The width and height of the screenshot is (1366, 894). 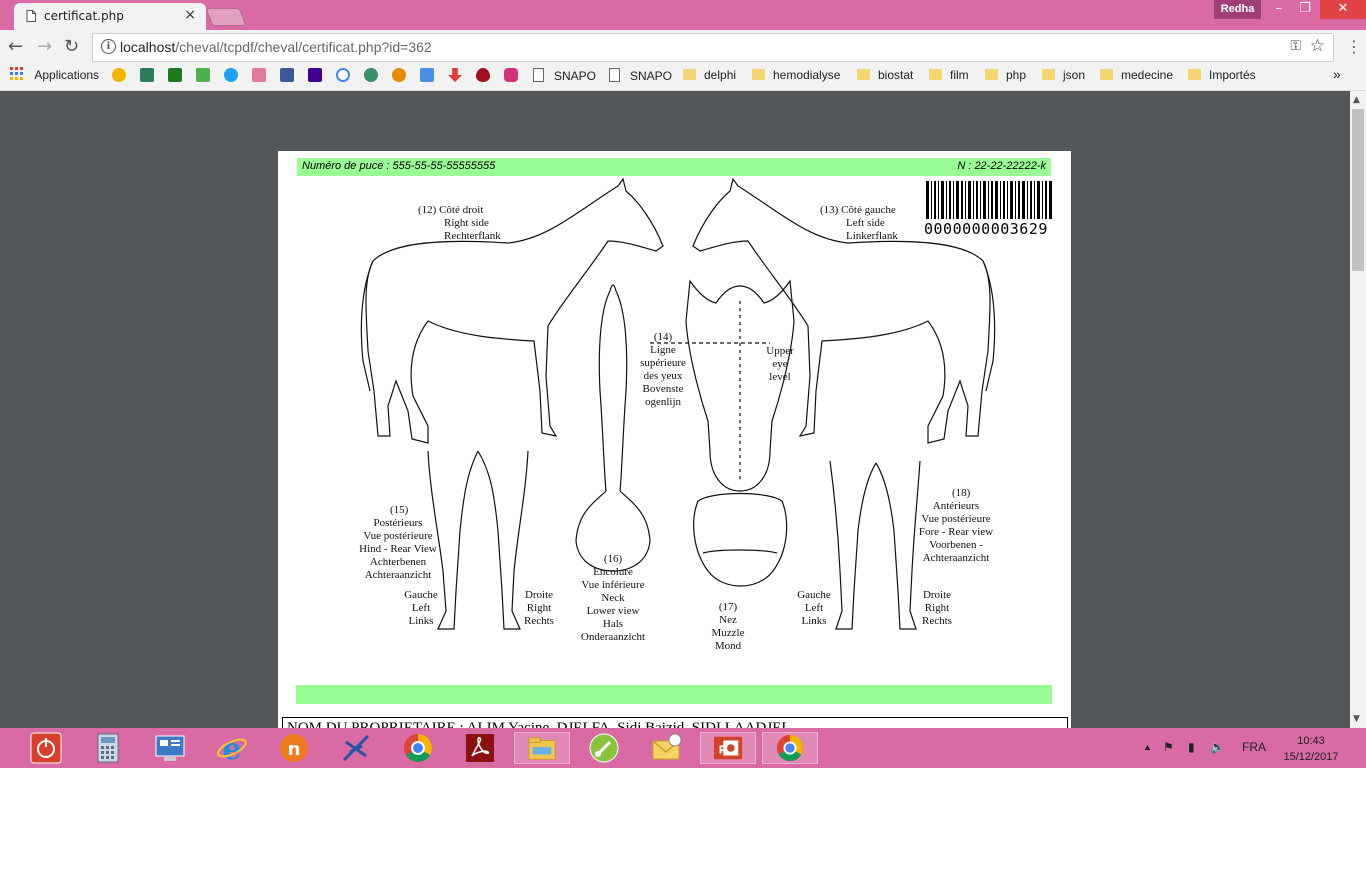 What do you see at coordinates (1295, 46) in the screenshot?
I see `key-icon: ⚿` at bounding box center [1295, 46].